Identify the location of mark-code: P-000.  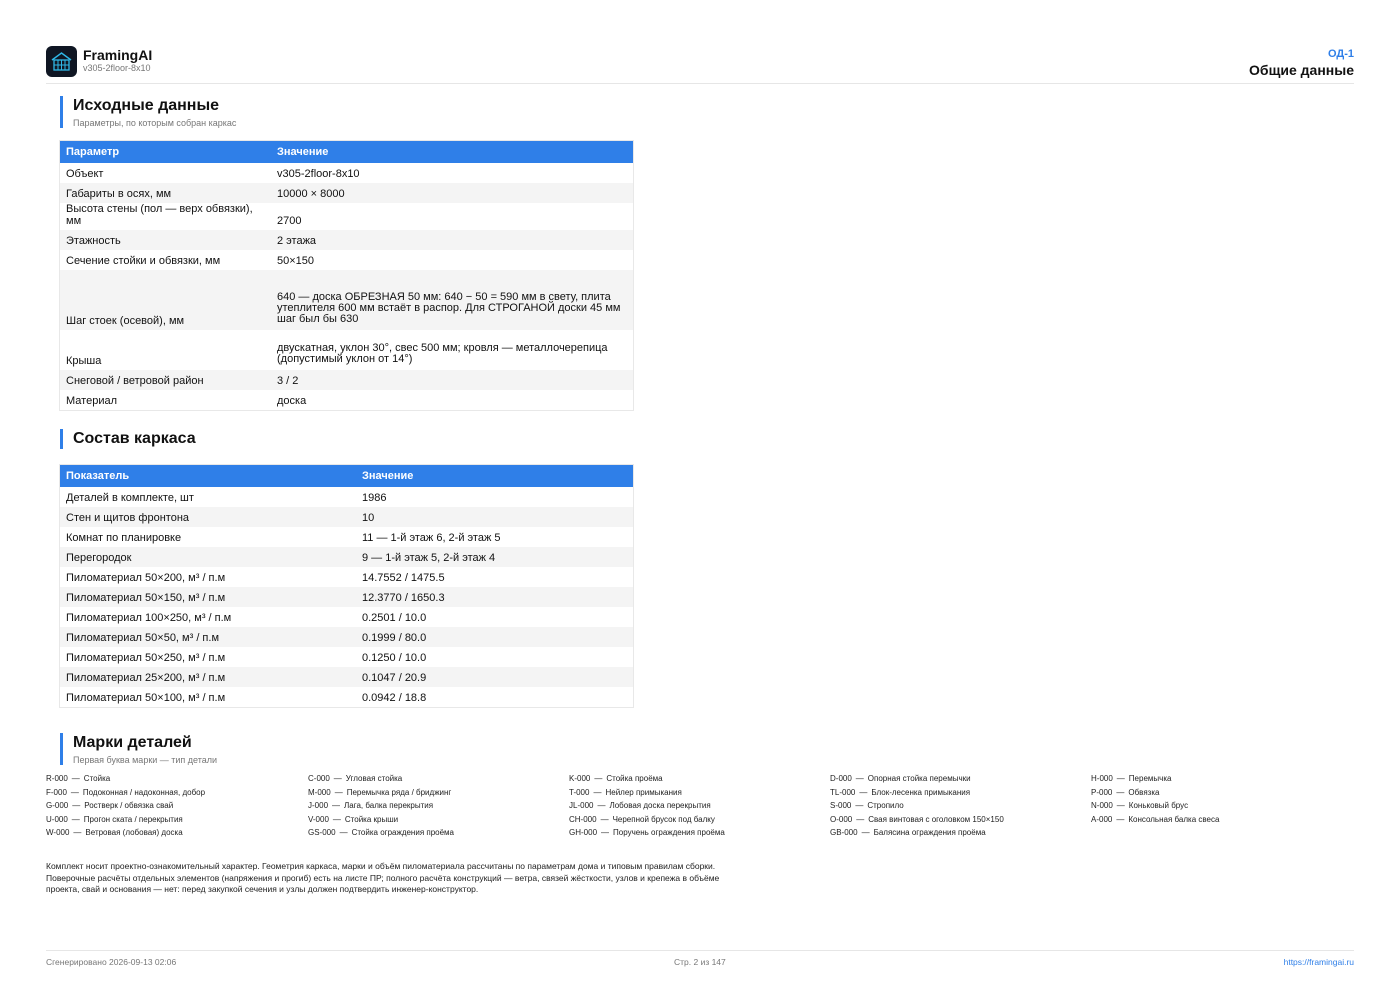
(1102, 792).